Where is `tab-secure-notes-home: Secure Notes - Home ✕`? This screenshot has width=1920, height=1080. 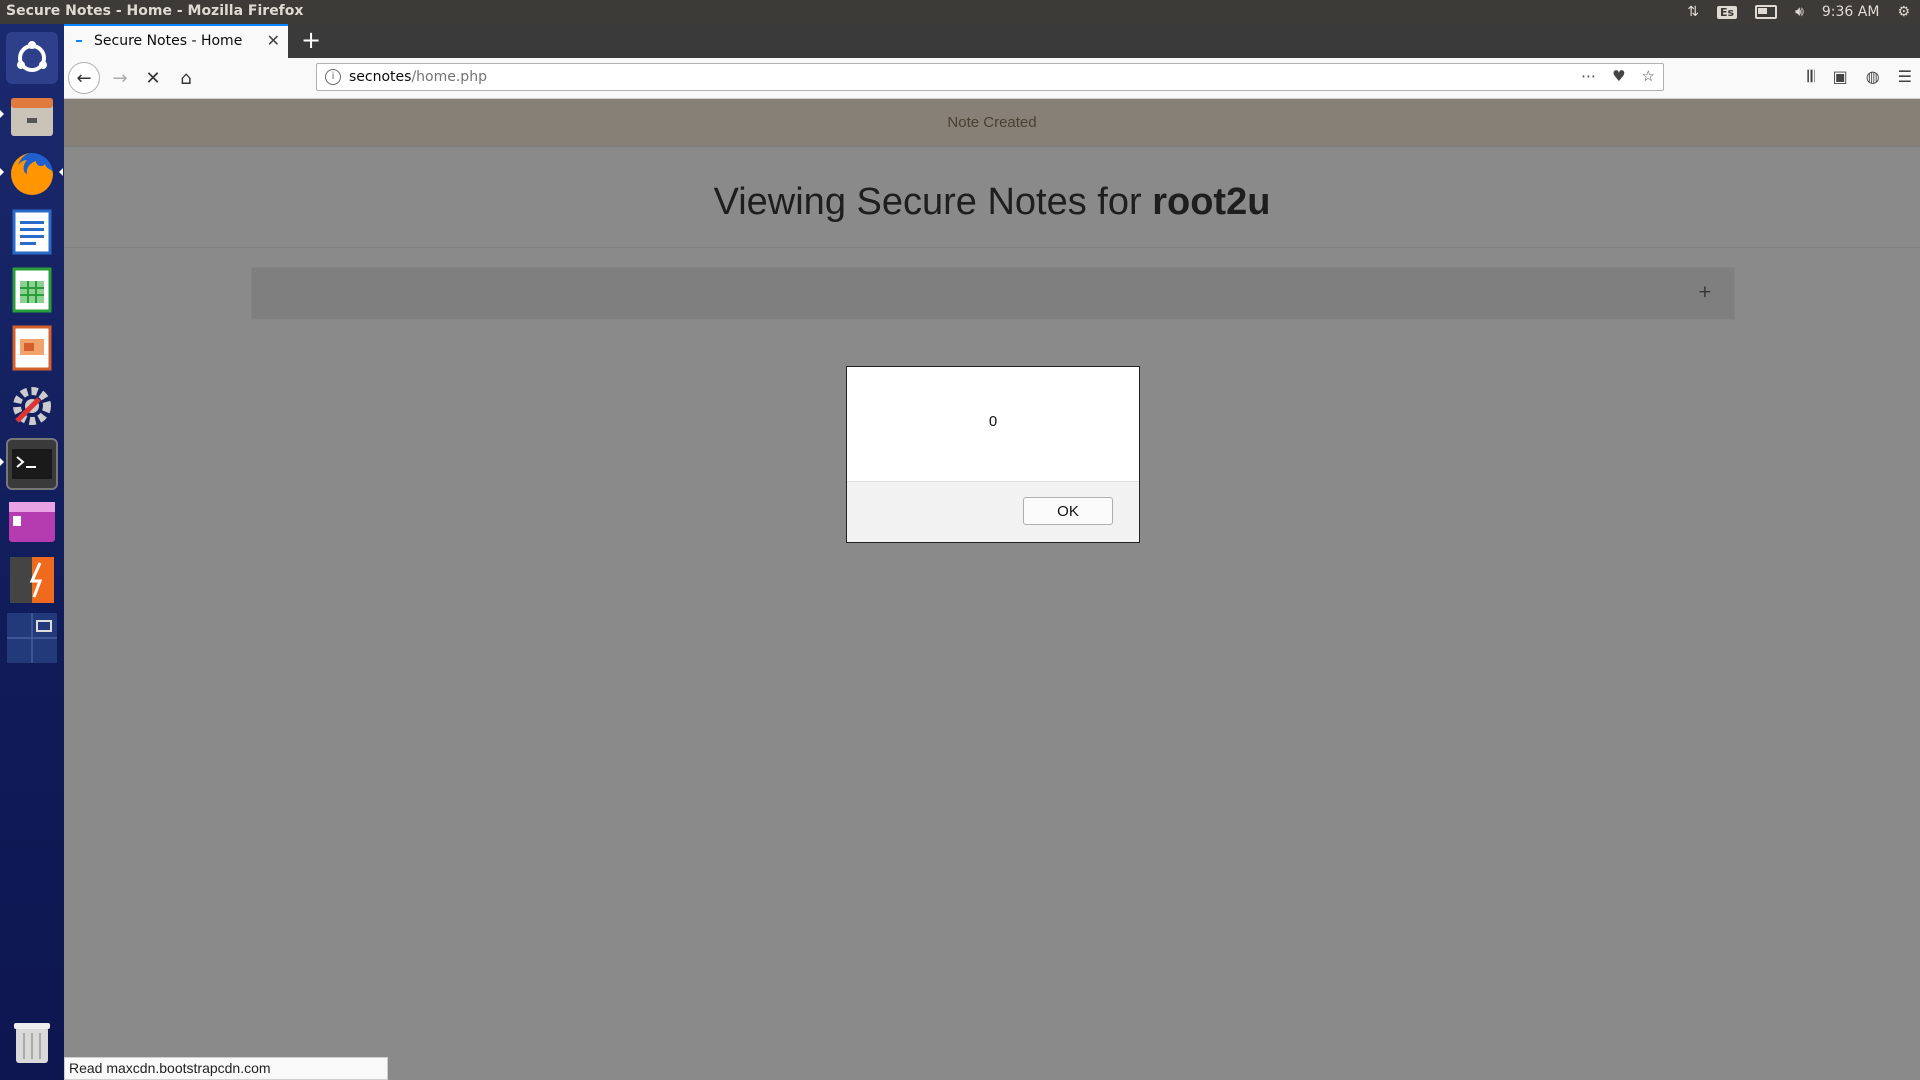 tab-secure-notes-home: Secure Notes - Home ✕ is located at coordinates (176, 41).